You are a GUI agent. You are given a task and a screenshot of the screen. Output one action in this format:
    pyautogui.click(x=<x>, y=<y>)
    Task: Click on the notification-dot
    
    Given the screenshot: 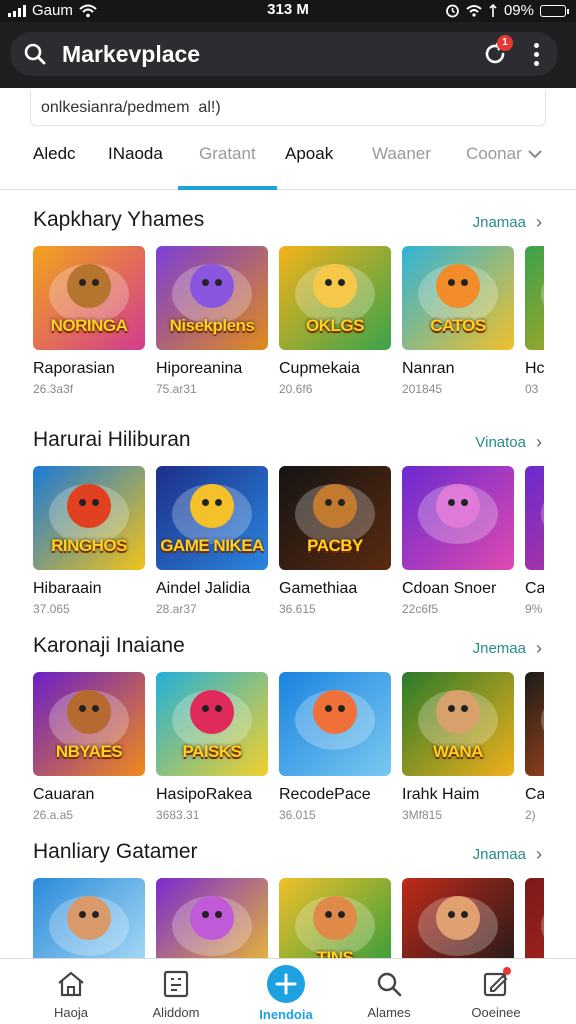 What is the action you would take?
    pyautogui.click(x=507, y=971)
    